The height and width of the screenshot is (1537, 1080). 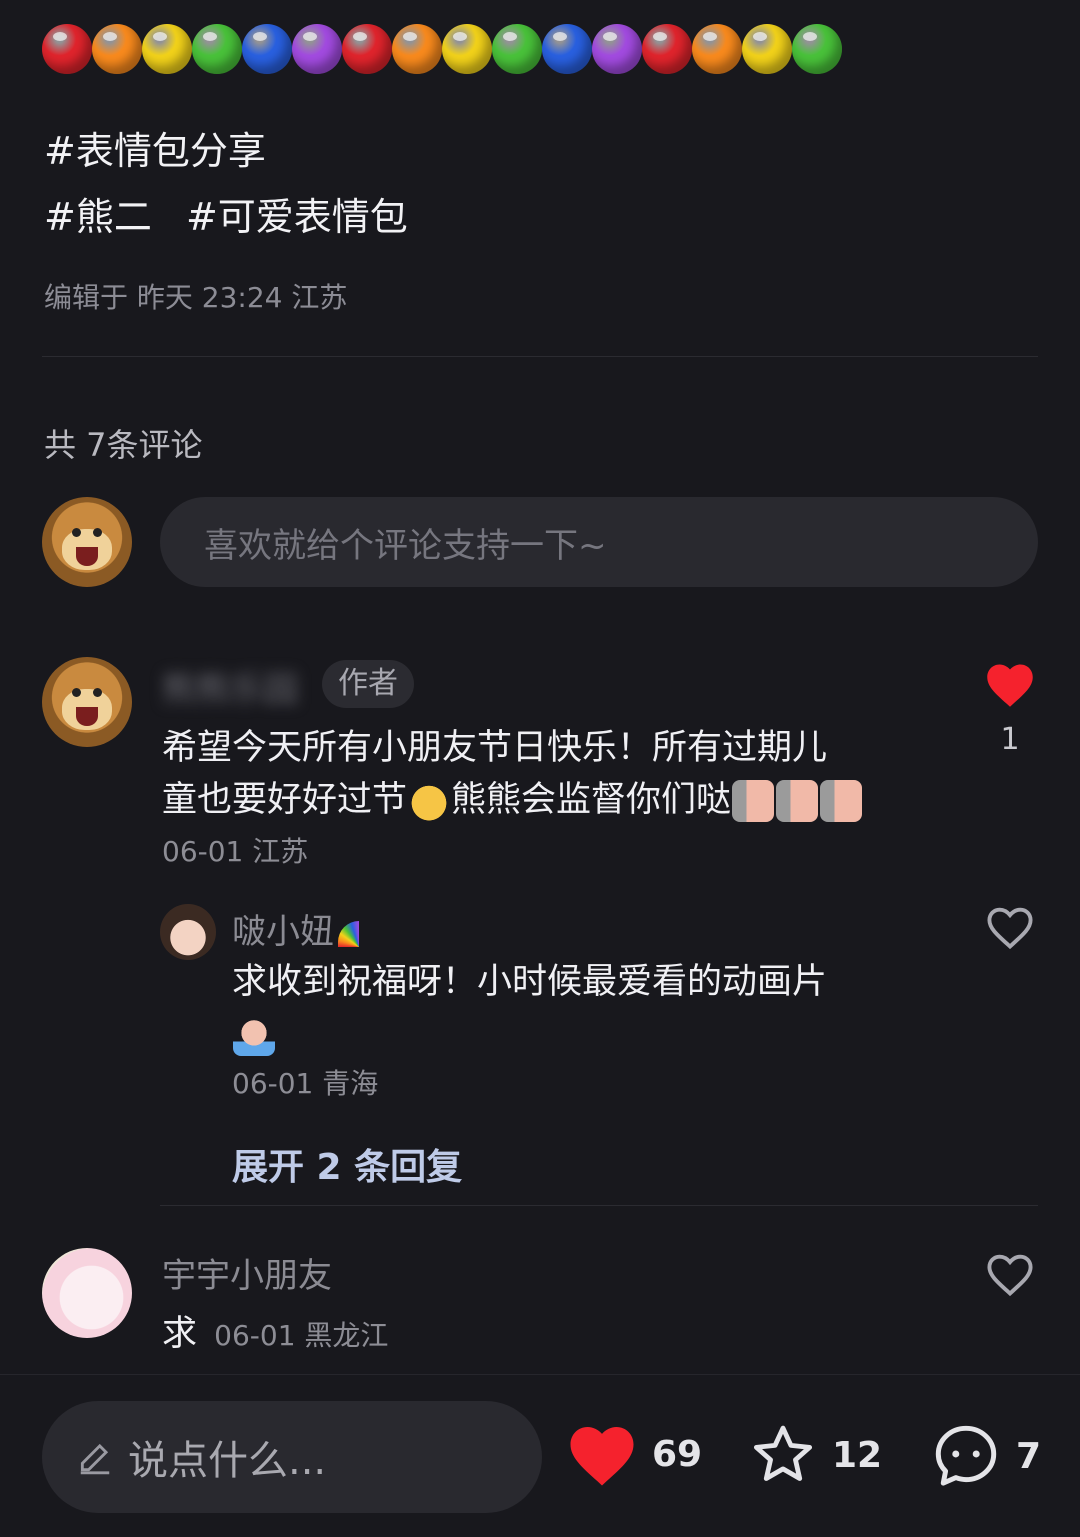 What do you see at coordinates (1029, 1456) in the screenshot?
I see `comment-count: 7` at bounding box center [1029, 1456].